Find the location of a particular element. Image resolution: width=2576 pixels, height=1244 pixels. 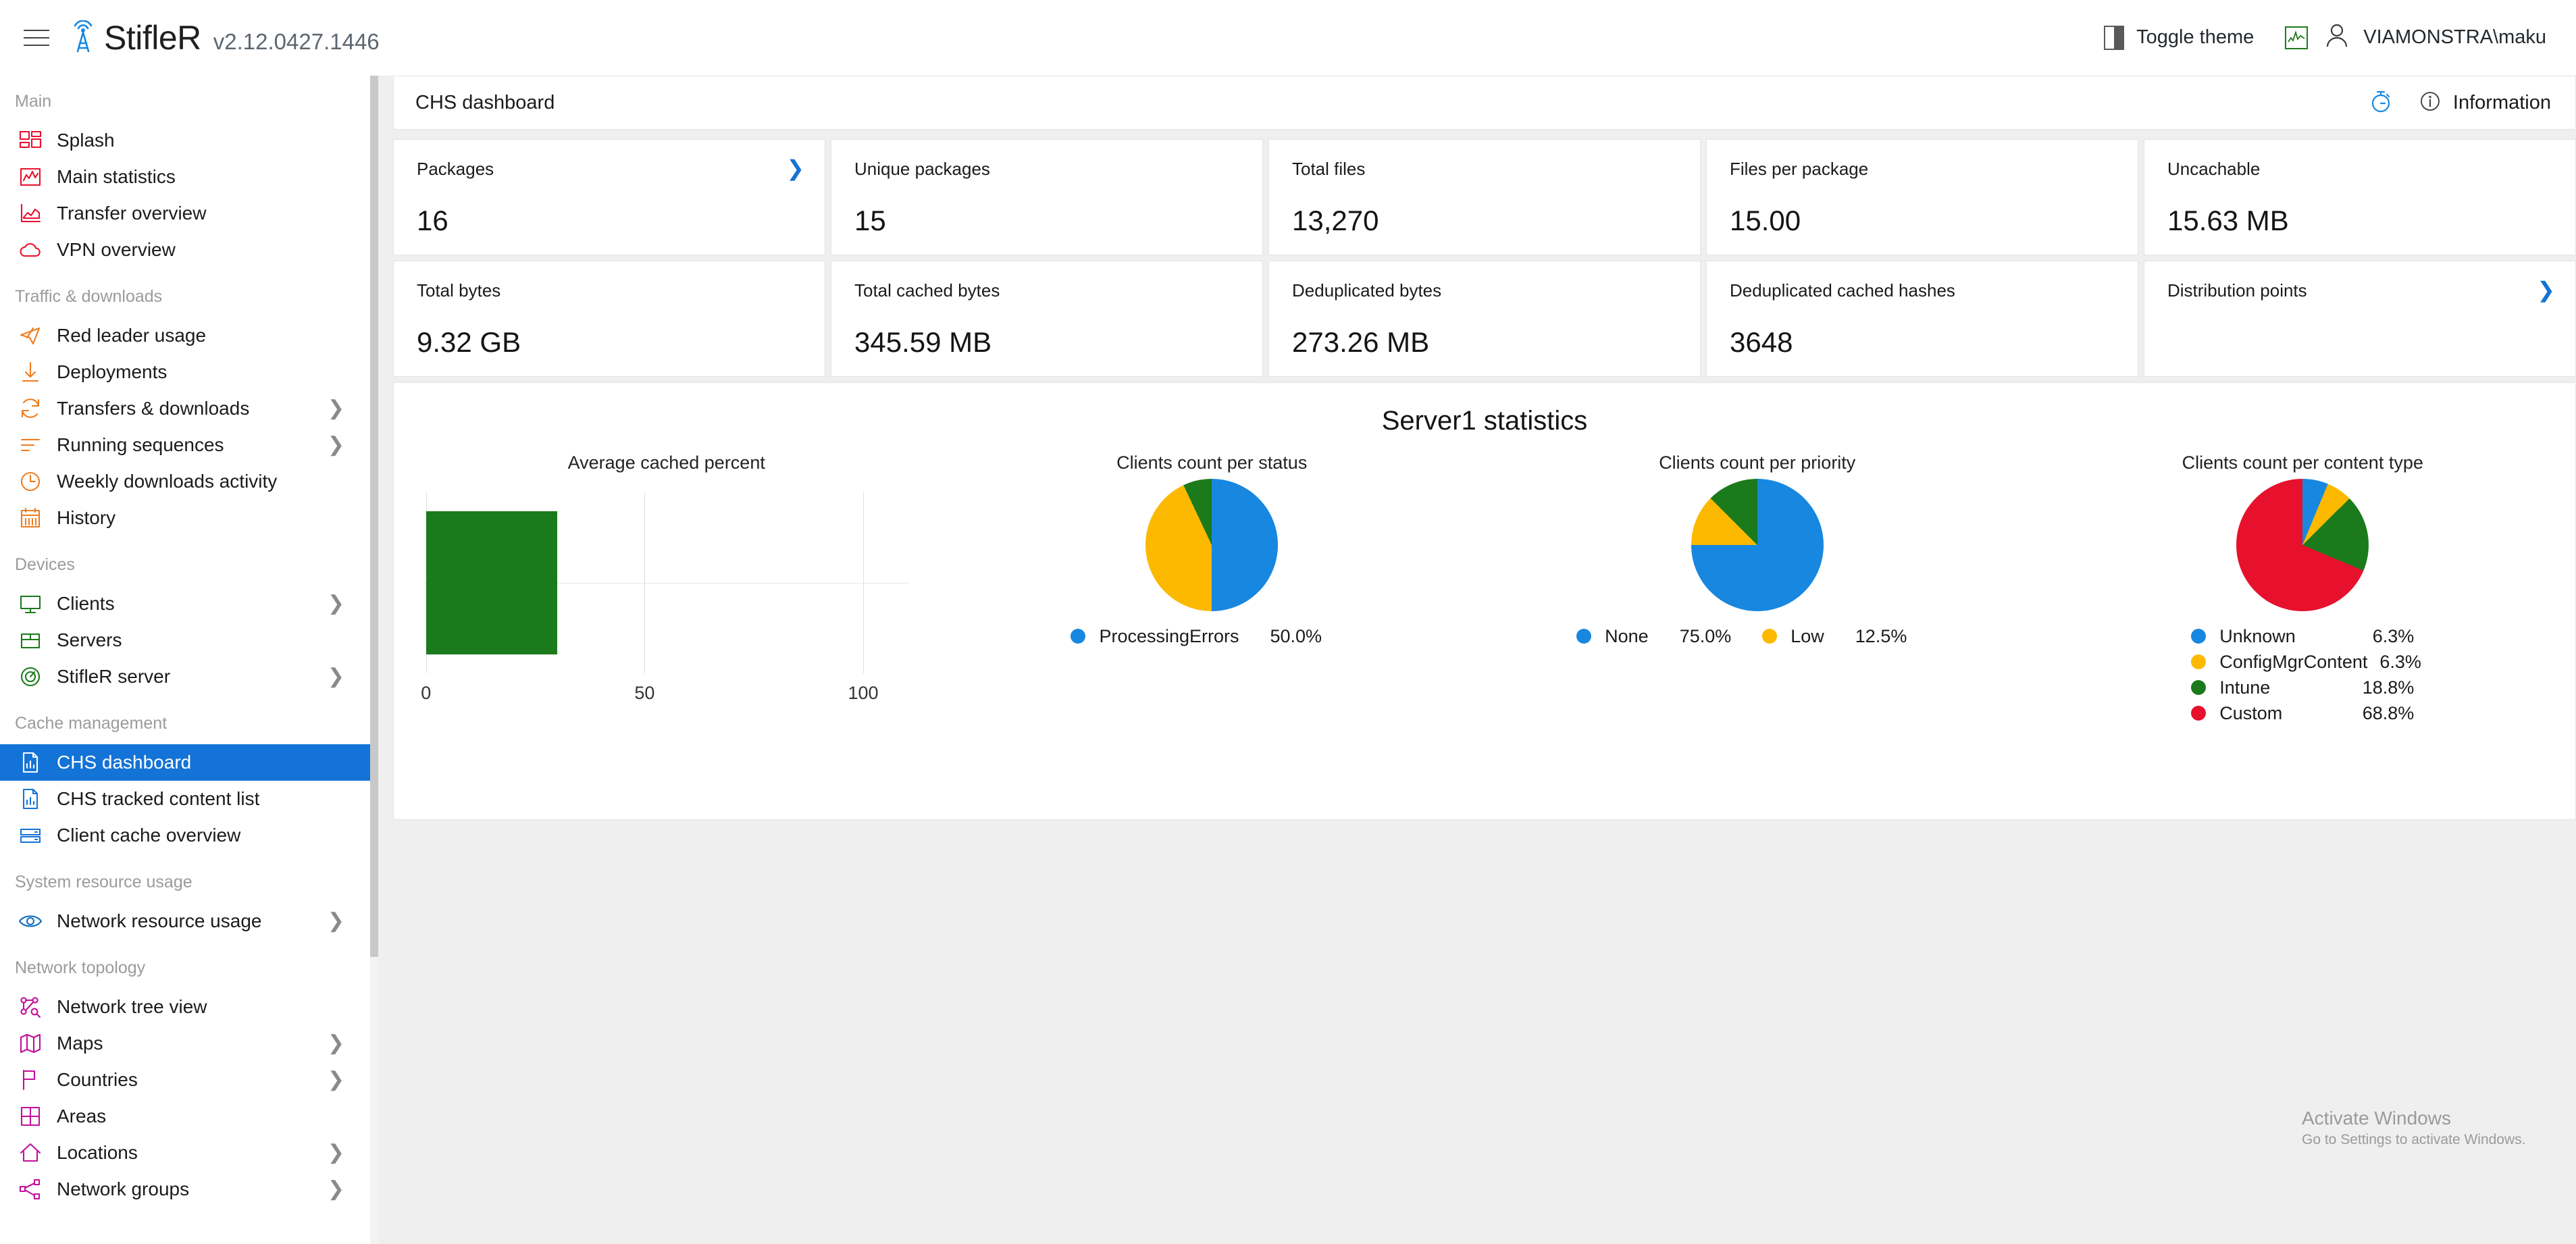

stat-card: Total files 13,270 is located at coordinates (1484, 197).